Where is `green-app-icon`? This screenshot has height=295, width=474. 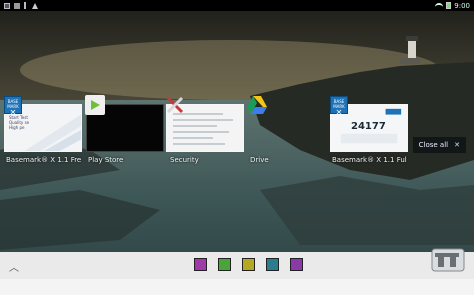
green-app-icon is located at coordinates (224, 264).